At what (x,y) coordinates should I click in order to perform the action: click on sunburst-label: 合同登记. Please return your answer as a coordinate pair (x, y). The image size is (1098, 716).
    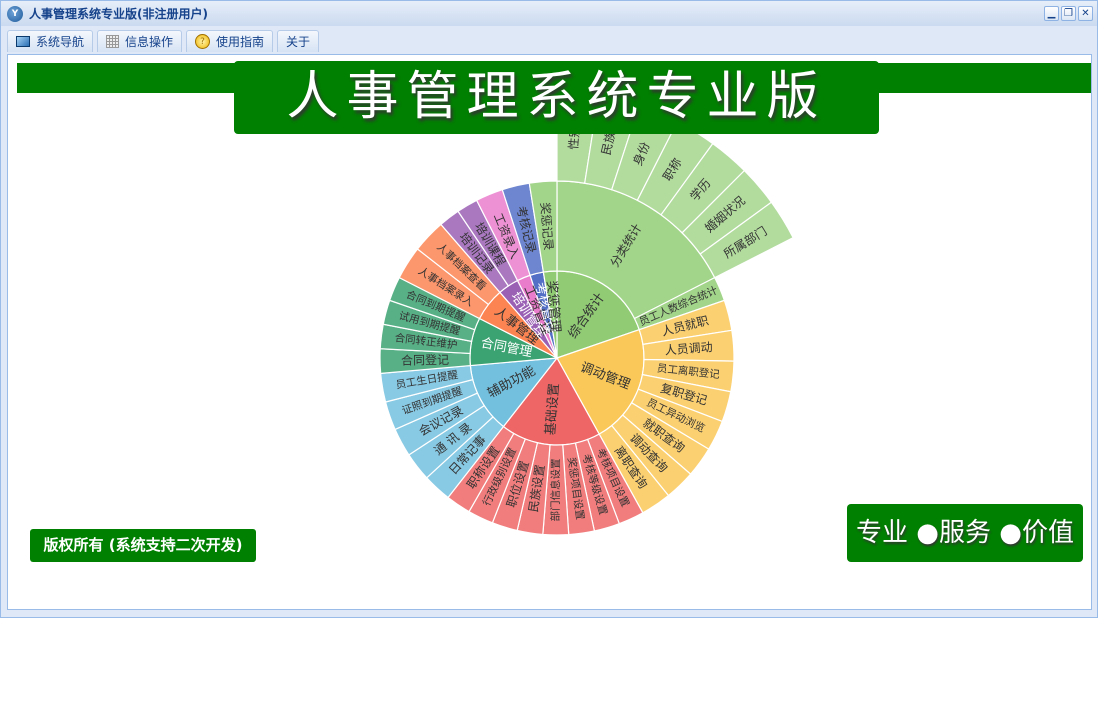
    Looking at the image, I should click on (425, 360).